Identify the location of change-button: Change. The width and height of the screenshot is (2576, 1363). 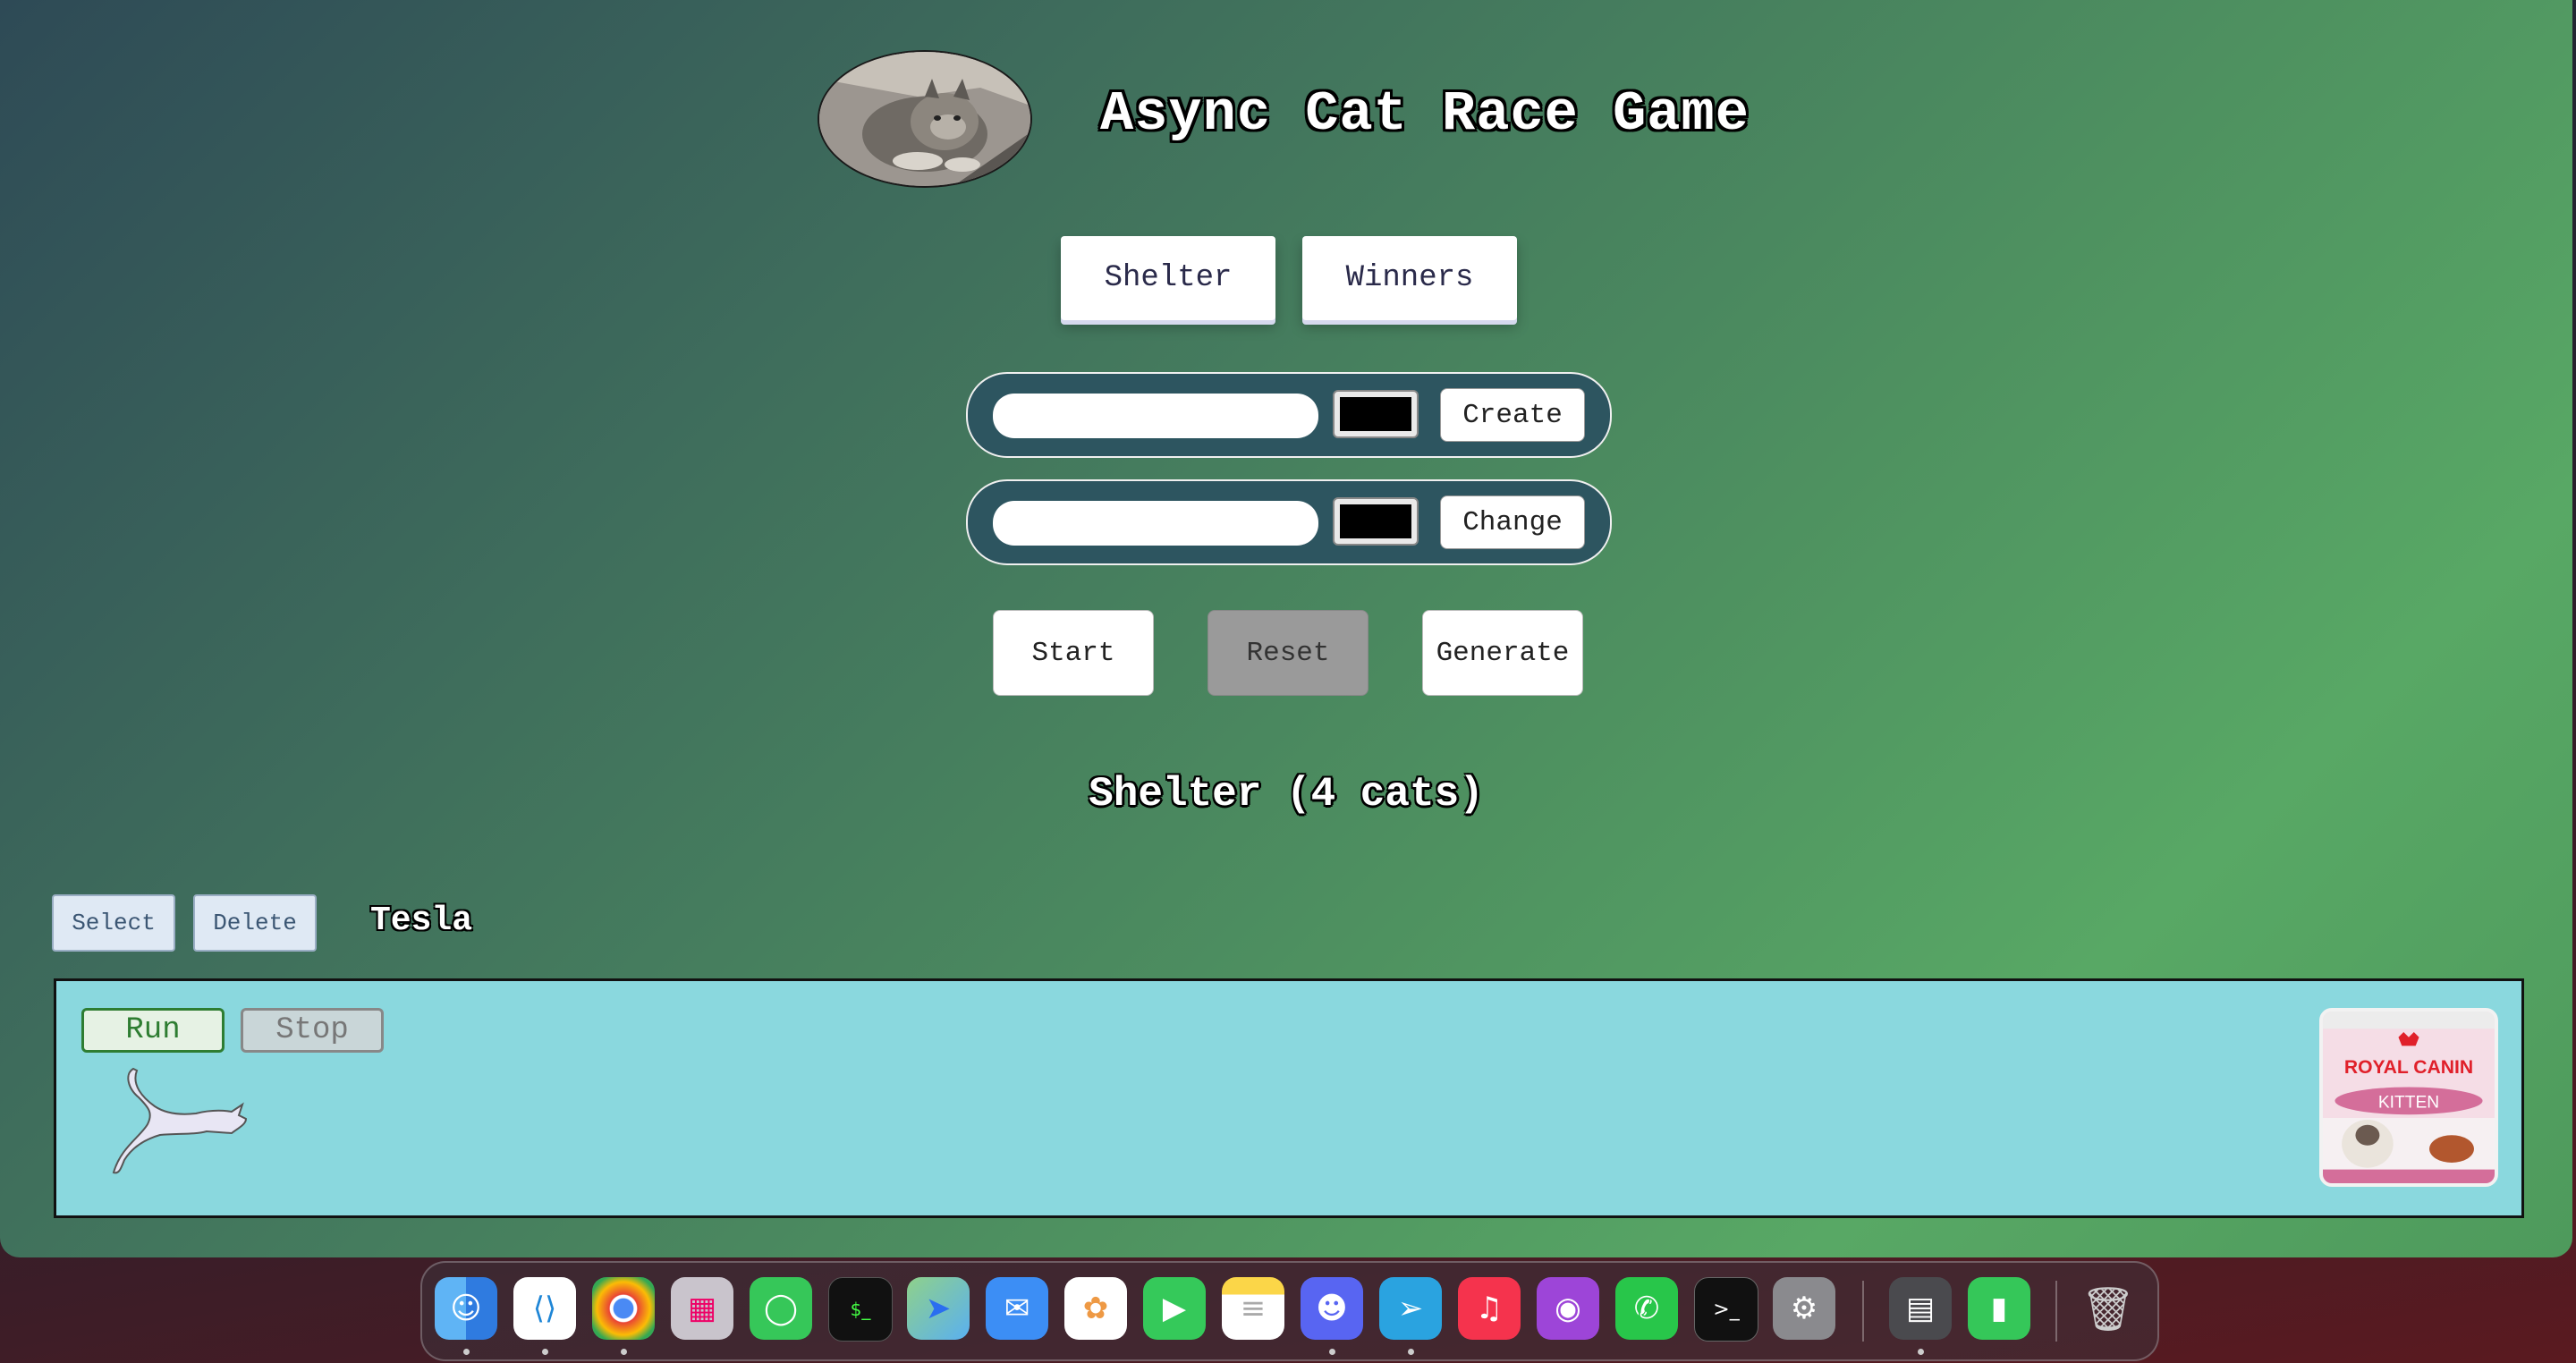
(1512, 522).